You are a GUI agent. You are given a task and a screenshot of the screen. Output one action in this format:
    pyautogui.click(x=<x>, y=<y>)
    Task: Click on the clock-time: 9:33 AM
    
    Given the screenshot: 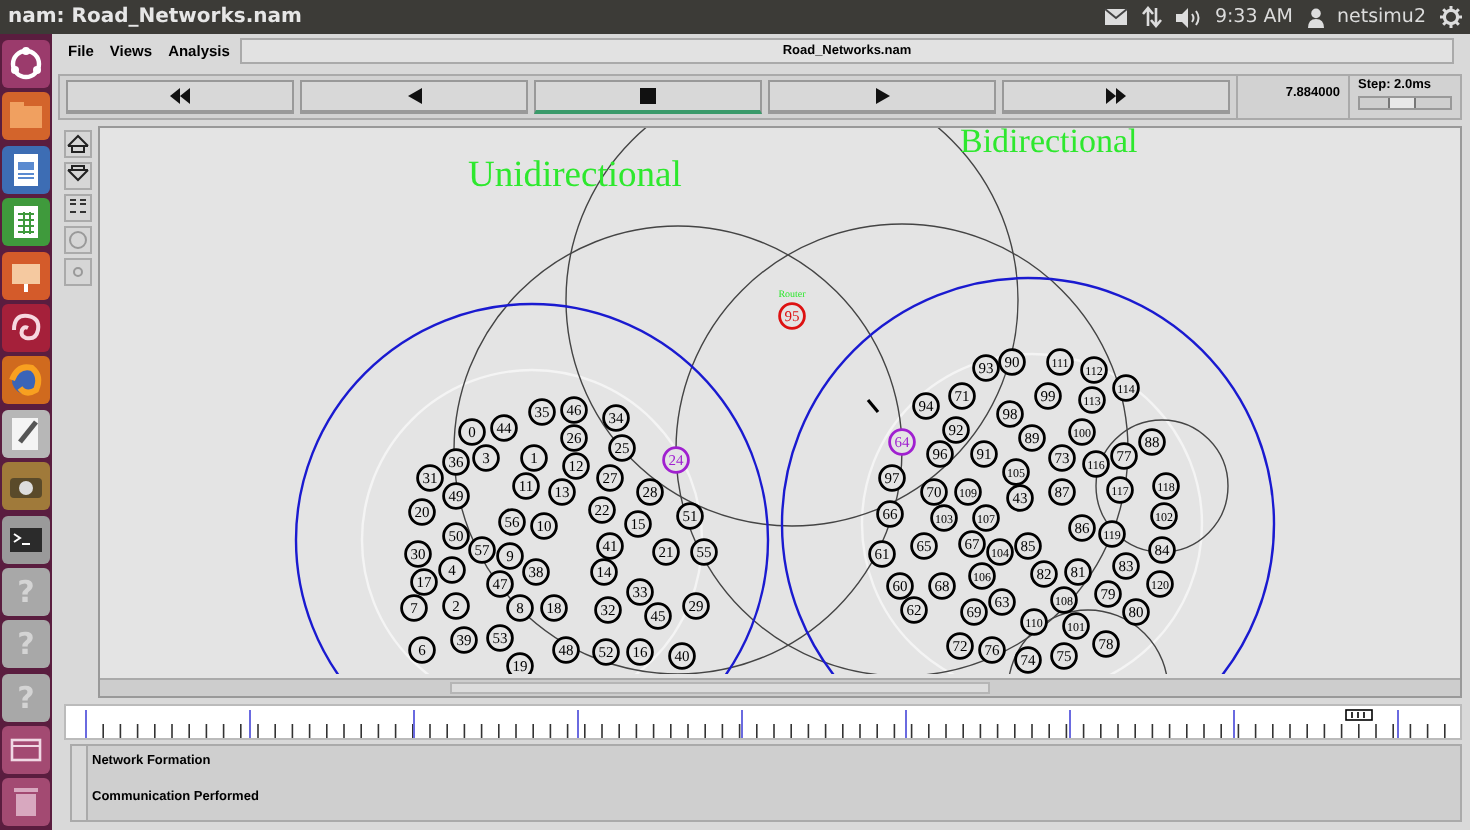 What is the action you would take?
    pyautogui.click(x=1253, y=17)
    